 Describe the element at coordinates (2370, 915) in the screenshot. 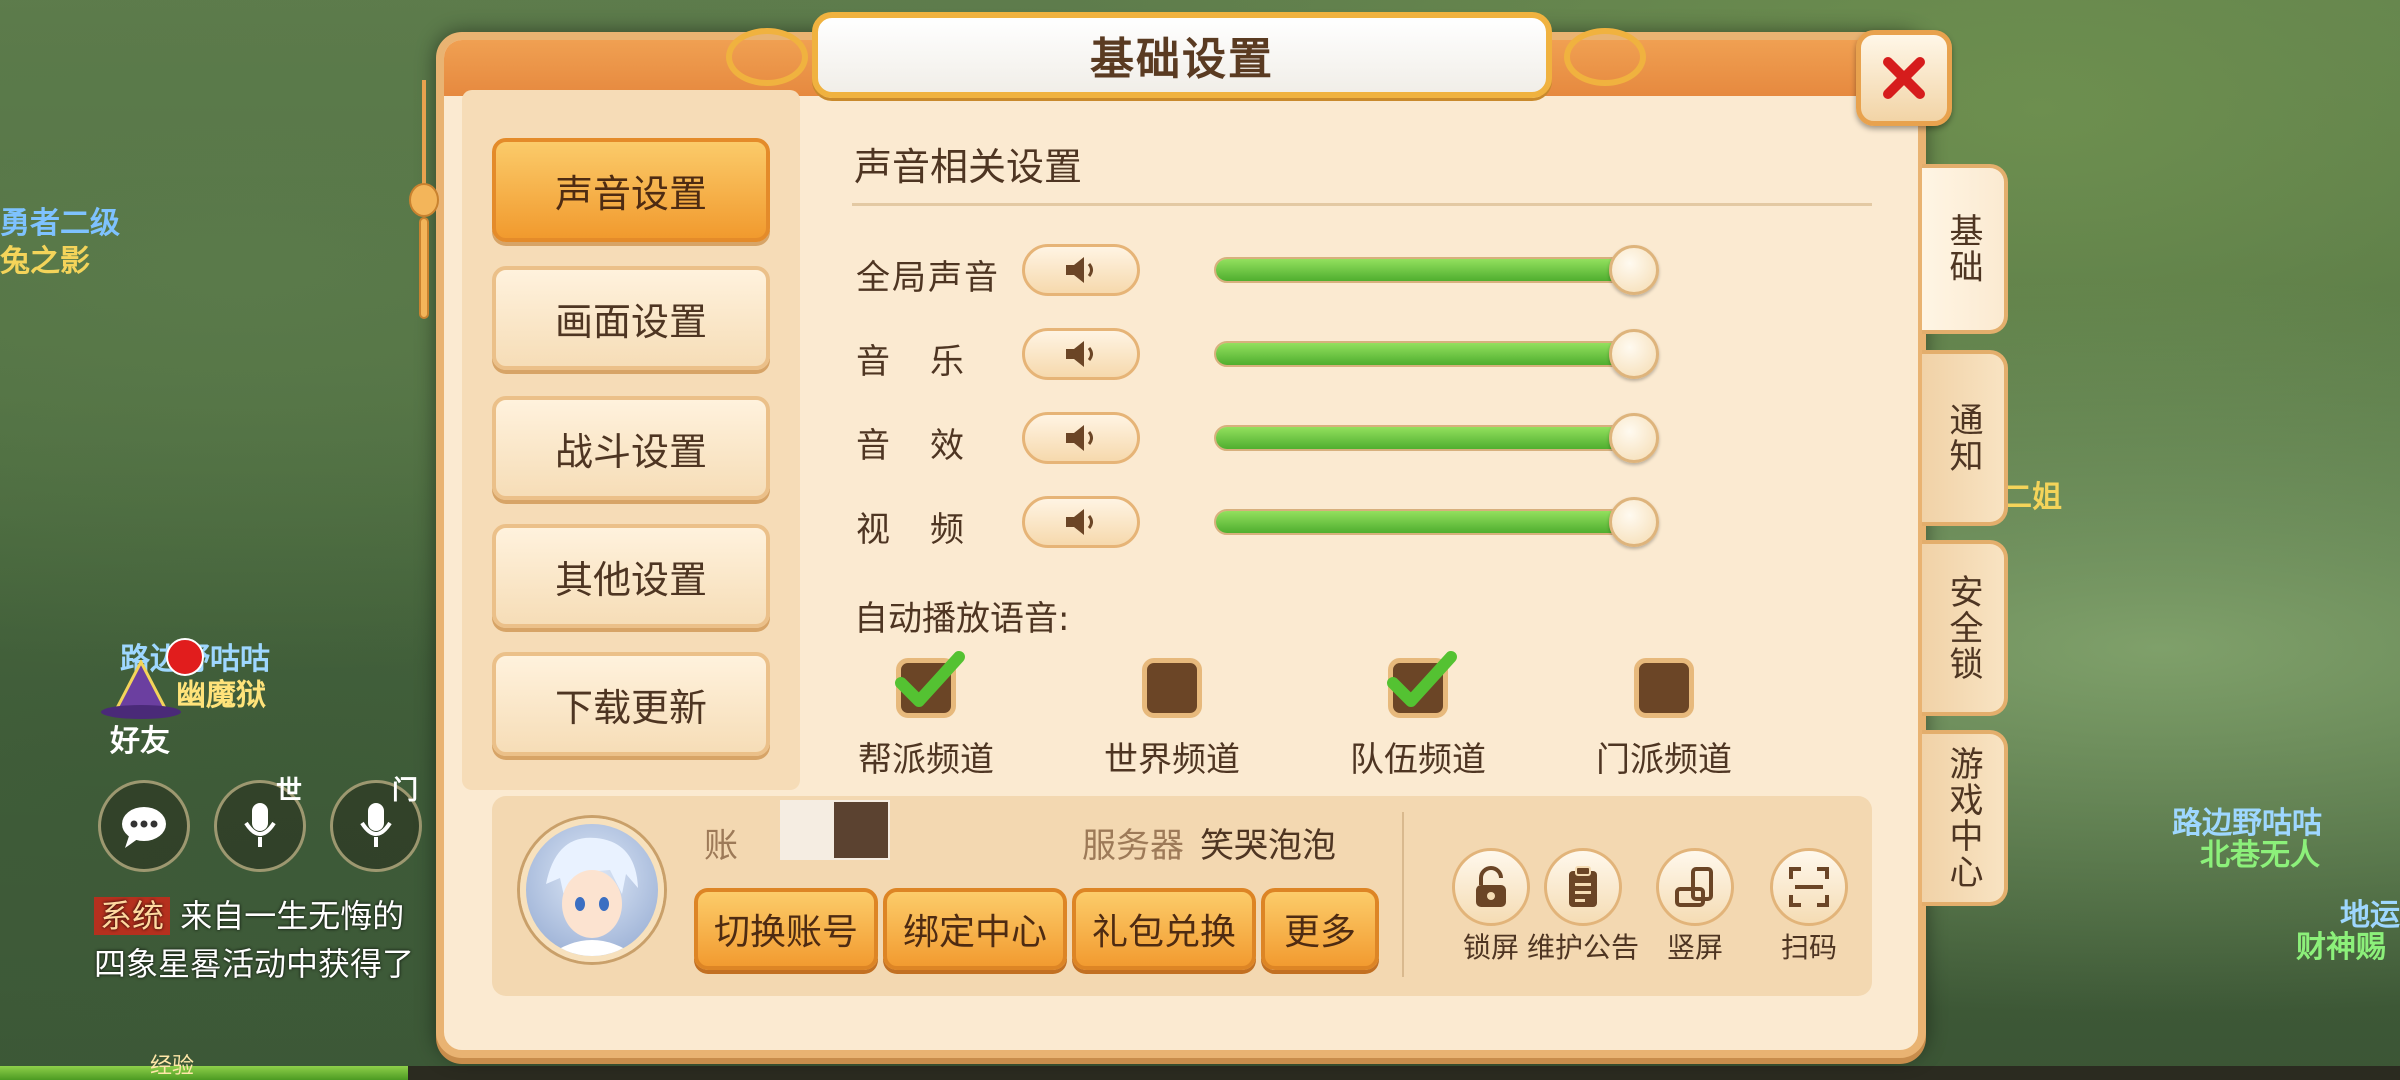

I see `player-name-tag: 地运` at that location.